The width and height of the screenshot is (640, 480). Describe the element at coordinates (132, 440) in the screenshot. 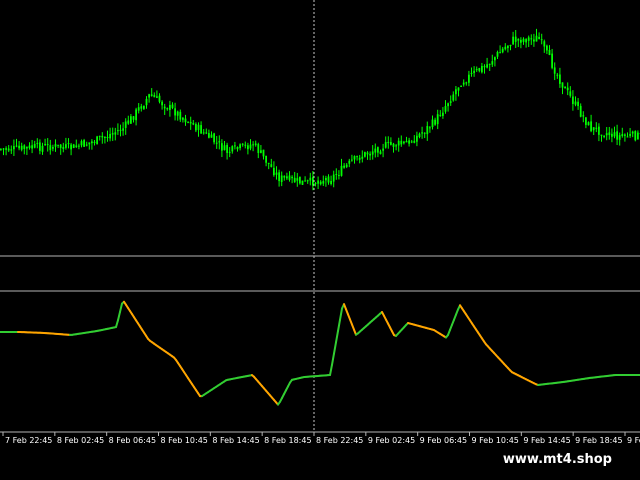

I see `time-tick-label: 8 Feb 06:45` at that location.